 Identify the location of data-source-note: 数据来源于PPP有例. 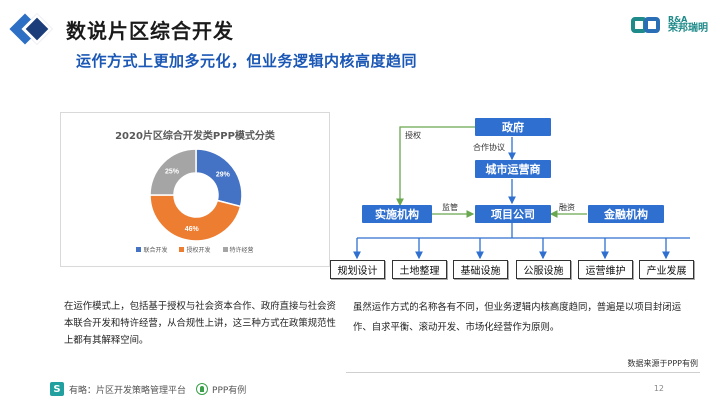
(662, 363).